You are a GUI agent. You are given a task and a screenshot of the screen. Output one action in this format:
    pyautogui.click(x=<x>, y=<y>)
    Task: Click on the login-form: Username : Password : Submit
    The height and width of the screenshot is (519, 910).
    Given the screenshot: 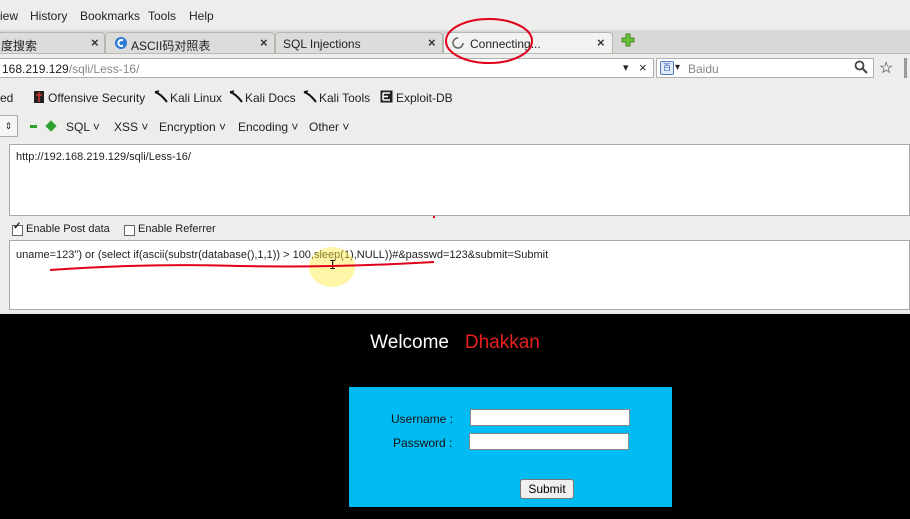 What is the action you would take?
    pyautogui.click(x=510, y=447)
    